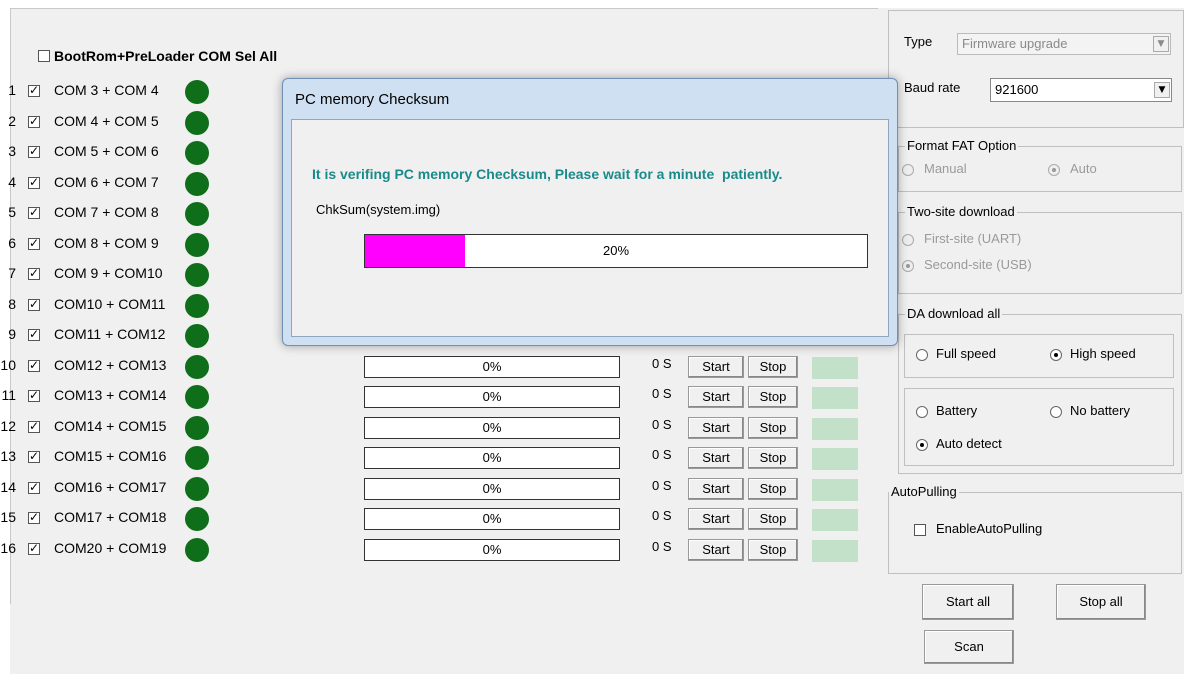 This screenshot has width=1190, height=676. I want to click on second-site-radio, so click(908, 266).